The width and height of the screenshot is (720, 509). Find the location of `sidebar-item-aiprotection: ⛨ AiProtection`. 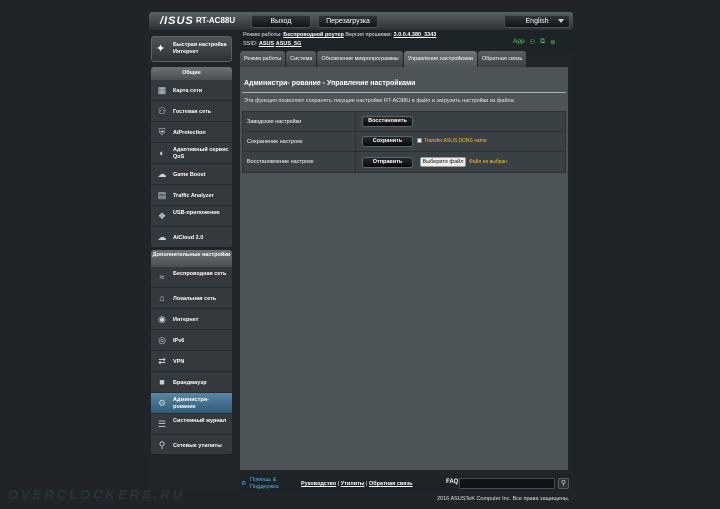

sidebar-item-aiprotection: ⛨ AiProtection is located at coordinates (191, 132).